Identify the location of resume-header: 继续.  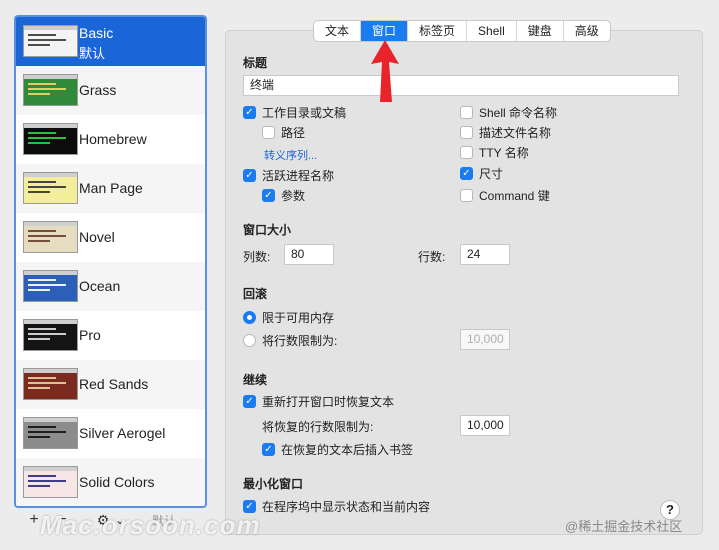
(255, 380).